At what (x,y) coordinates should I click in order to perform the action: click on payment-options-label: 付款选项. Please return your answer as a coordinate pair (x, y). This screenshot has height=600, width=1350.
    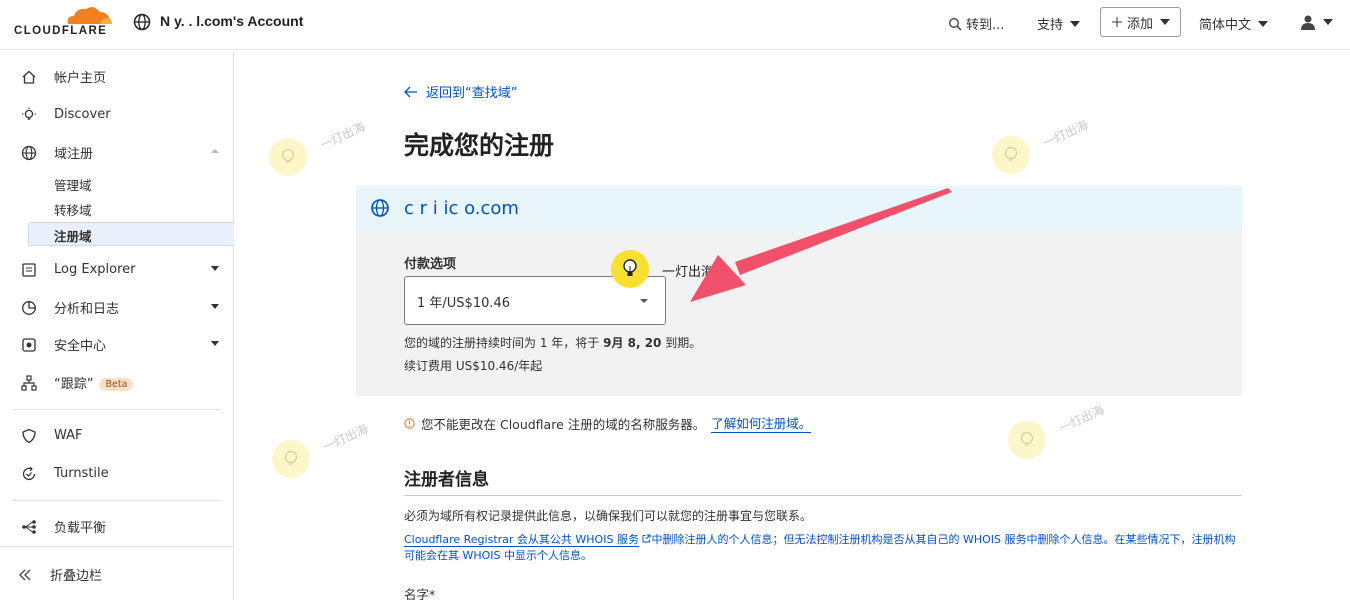
    Looking at the image, I should click on (430, 264).